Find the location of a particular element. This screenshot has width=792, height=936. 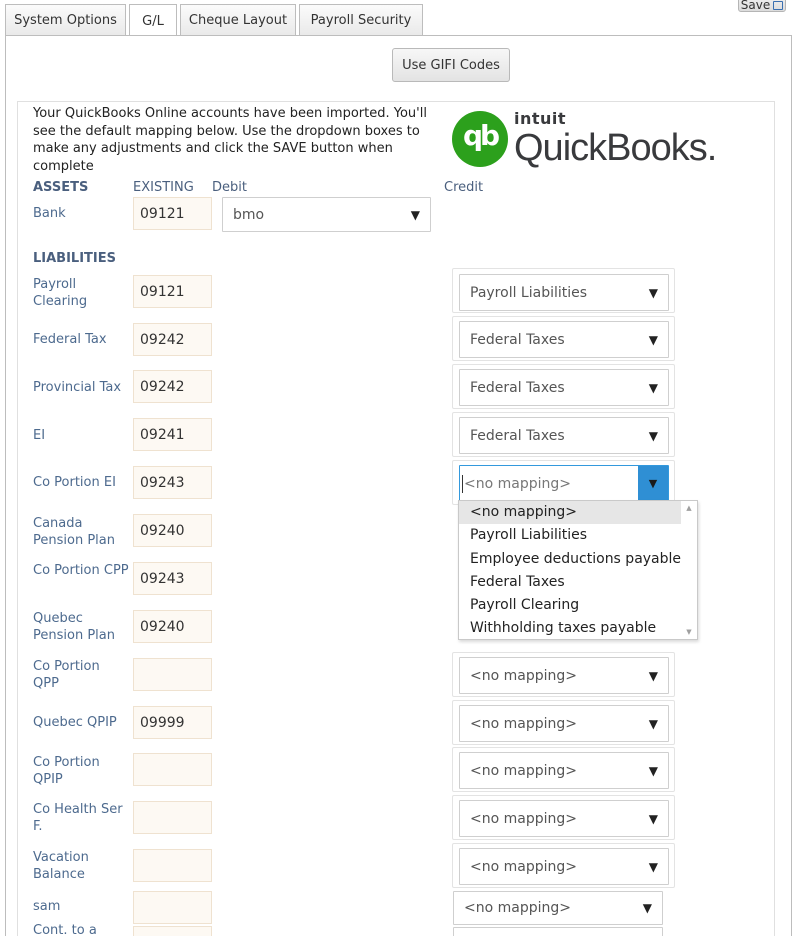

dropdown-scrollbar: ▲ ▼ is located at coordinates (689, 570).